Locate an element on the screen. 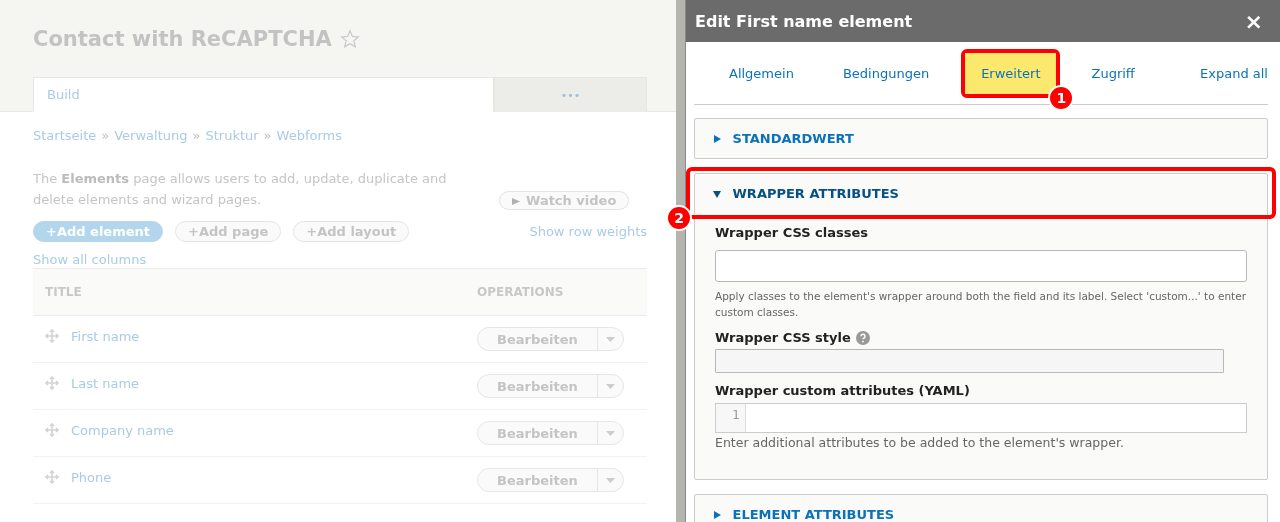 The width and height of the screenshot is (1280, 522). description-text: The Elements page allows users to add, update, duplicate and delete elements and wizard pages. is located at coordinates (240, 189).